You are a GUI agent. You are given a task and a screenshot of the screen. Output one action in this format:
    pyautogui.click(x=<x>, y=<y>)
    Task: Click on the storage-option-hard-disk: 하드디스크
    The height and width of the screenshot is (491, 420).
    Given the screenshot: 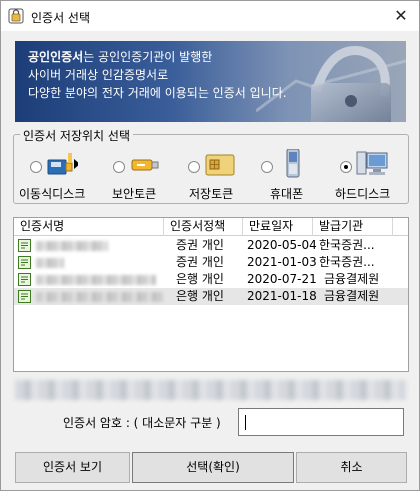 What is the action you would take?
    pyautogui.click(x=367, y=175)
    